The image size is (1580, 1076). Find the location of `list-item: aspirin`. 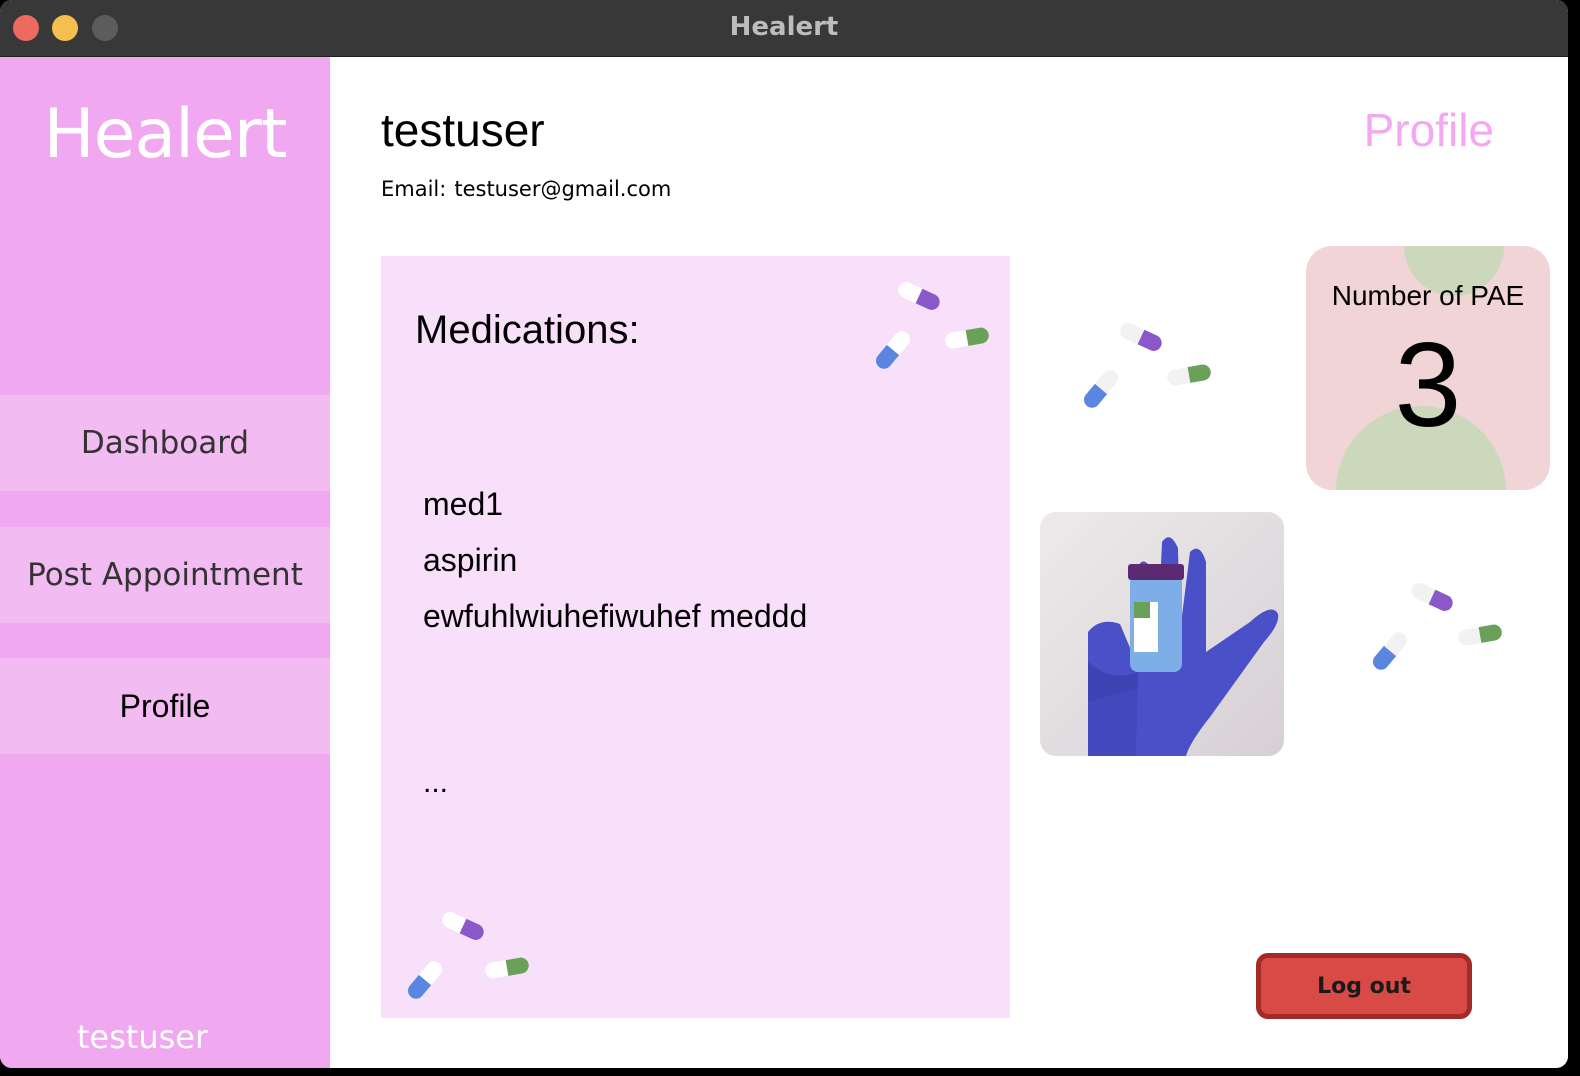

list-item: aspirin is located at coordinates (470, 560).